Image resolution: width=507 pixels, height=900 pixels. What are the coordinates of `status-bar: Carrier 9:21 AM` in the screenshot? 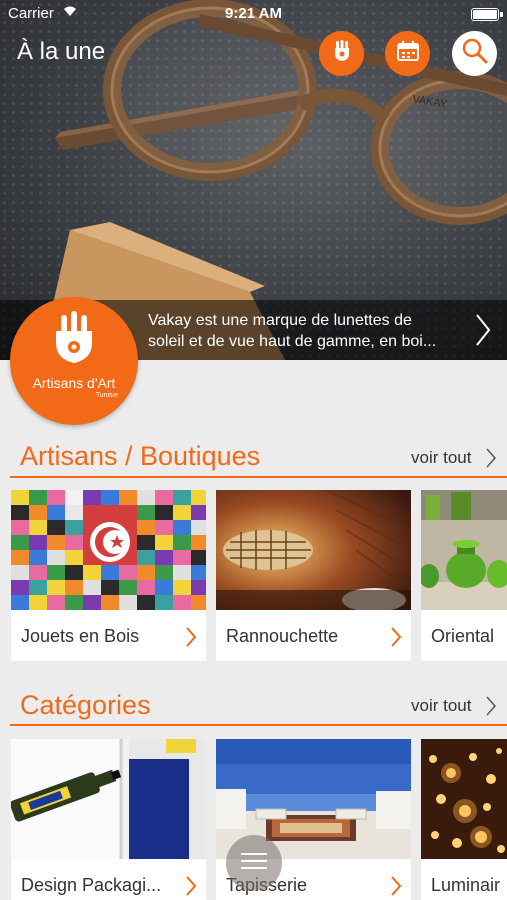 It's located at (253, 14).